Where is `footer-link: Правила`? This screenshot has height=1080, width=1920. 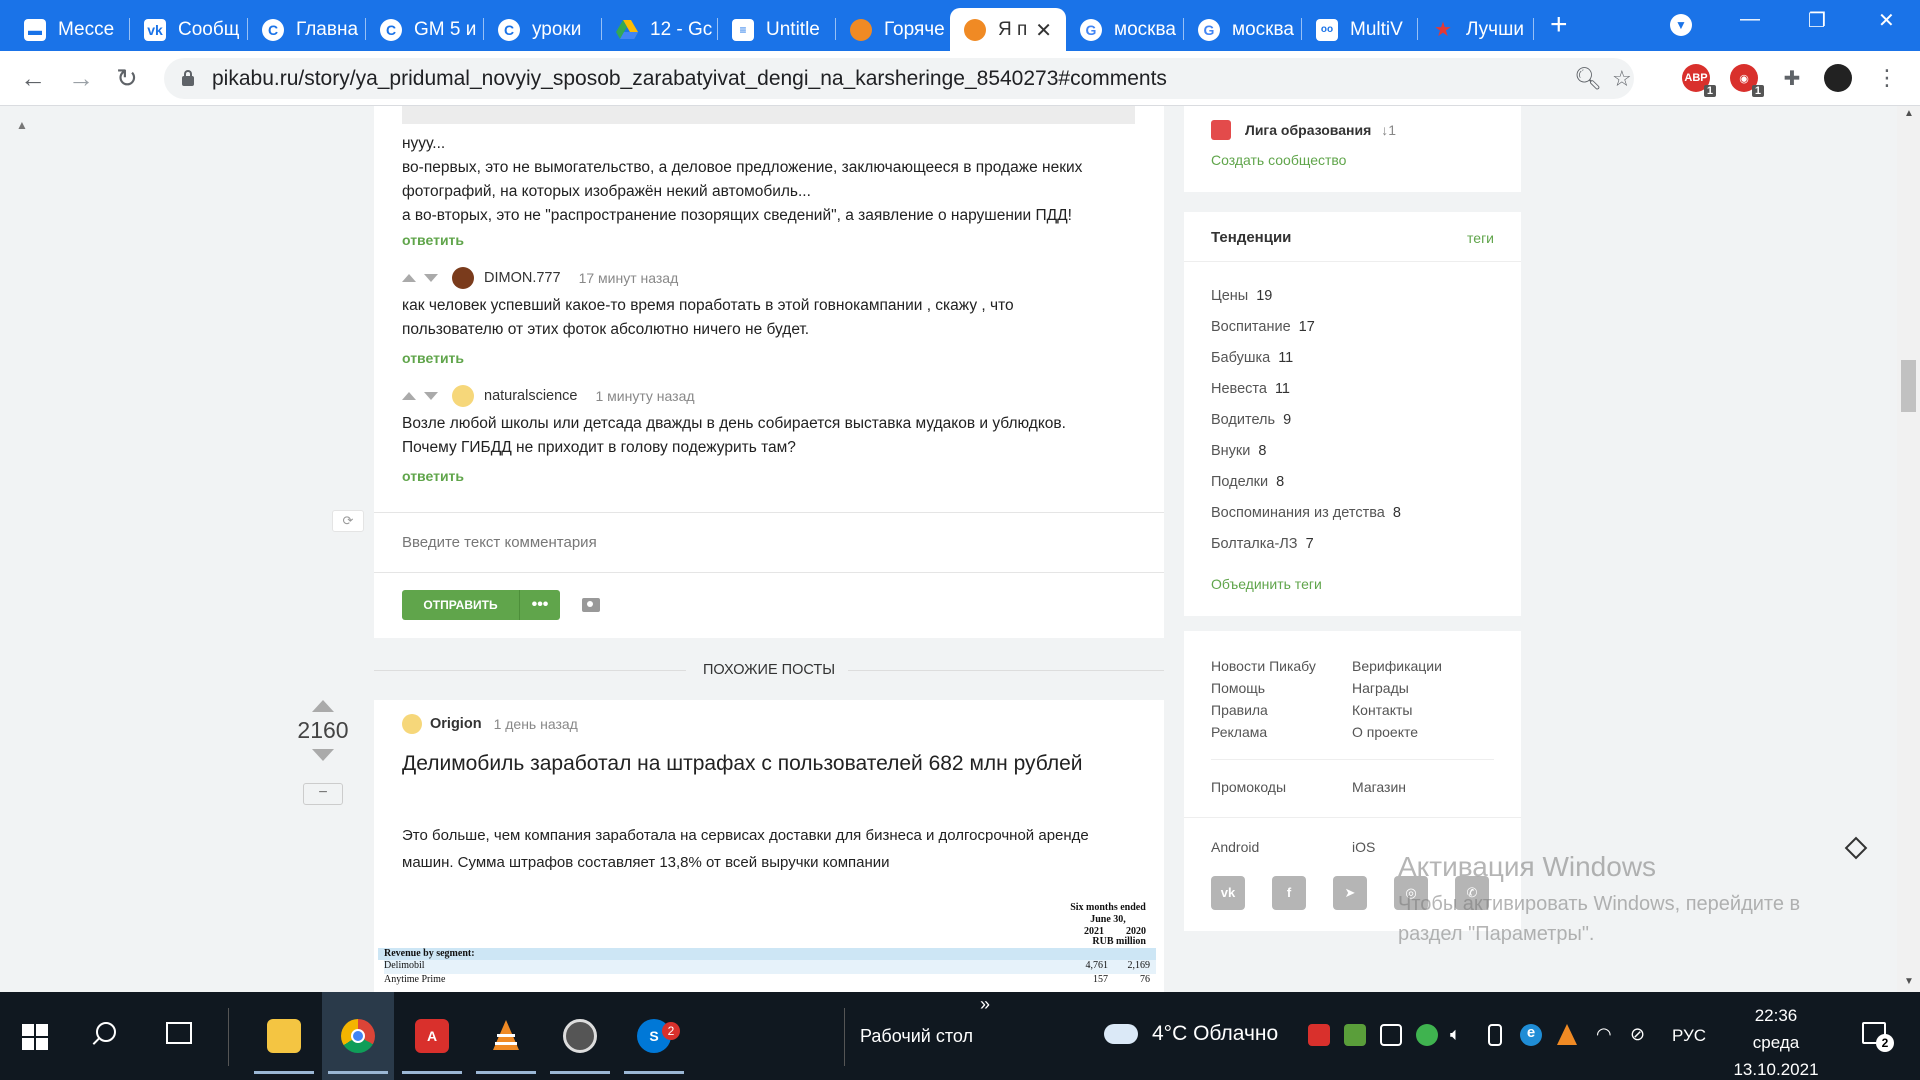 footer-link: Правила is located at coordinates (1239, 710).